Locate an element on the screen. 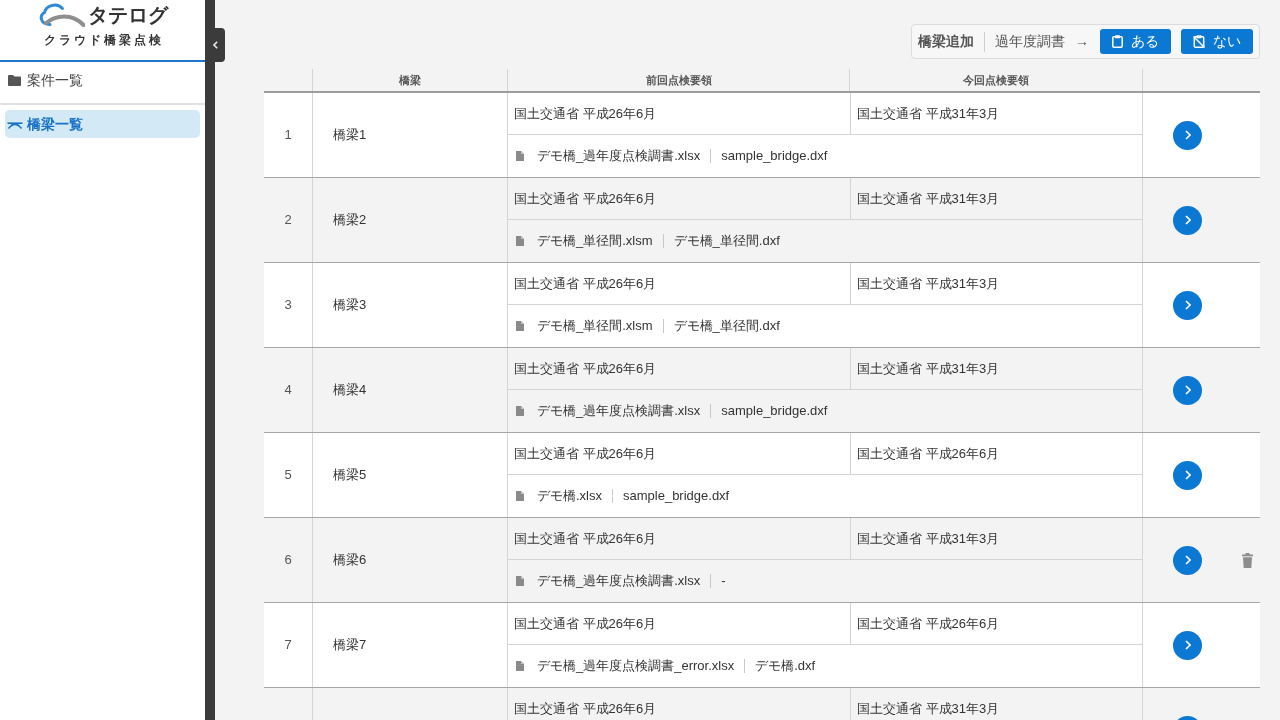  file-name: デモ橋_過年度点検調書_error.xlsx is located at coordinates (636, 666).